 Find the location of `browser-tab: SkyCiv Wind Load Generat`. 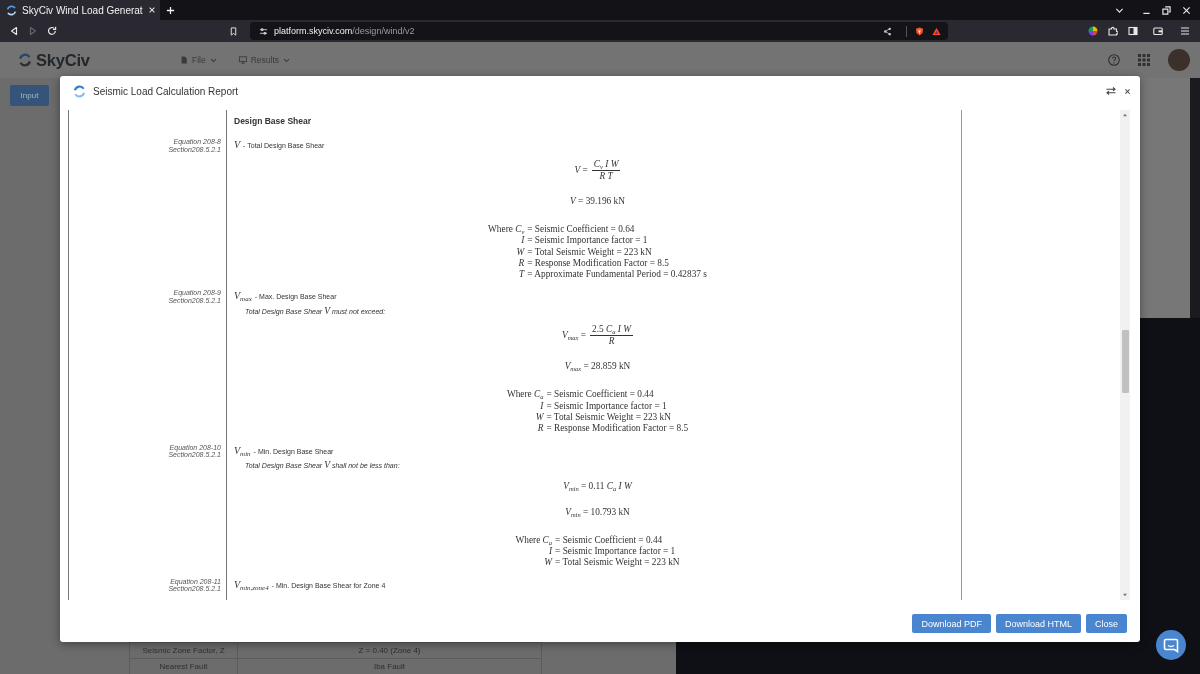

browser-tab: SkyCiv Wind Load Generat is located at coordinates (80, 10).